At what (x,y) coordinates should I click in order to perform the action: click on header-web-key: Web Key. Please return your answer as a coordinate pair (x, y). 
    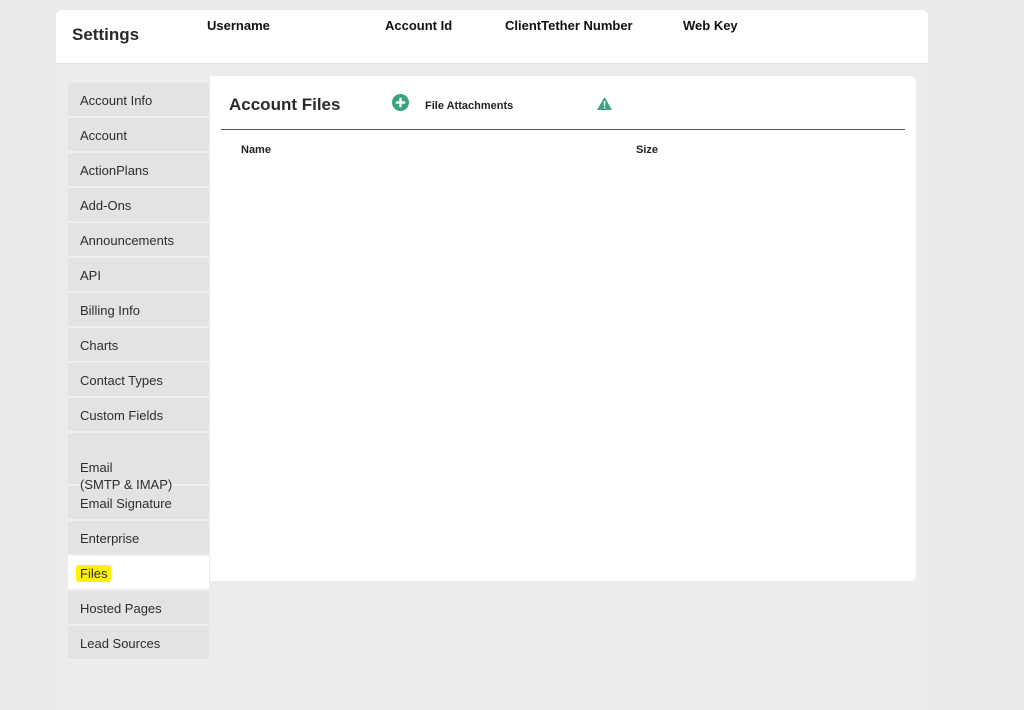
    Looking at the image, I should click on (710, 25).